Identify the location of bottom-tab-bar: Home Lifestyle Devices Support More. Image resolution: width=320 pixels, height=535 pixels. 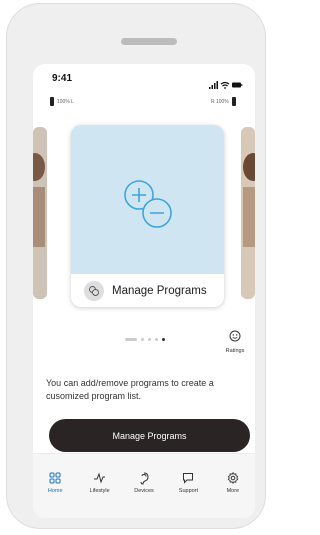
(144, 485).